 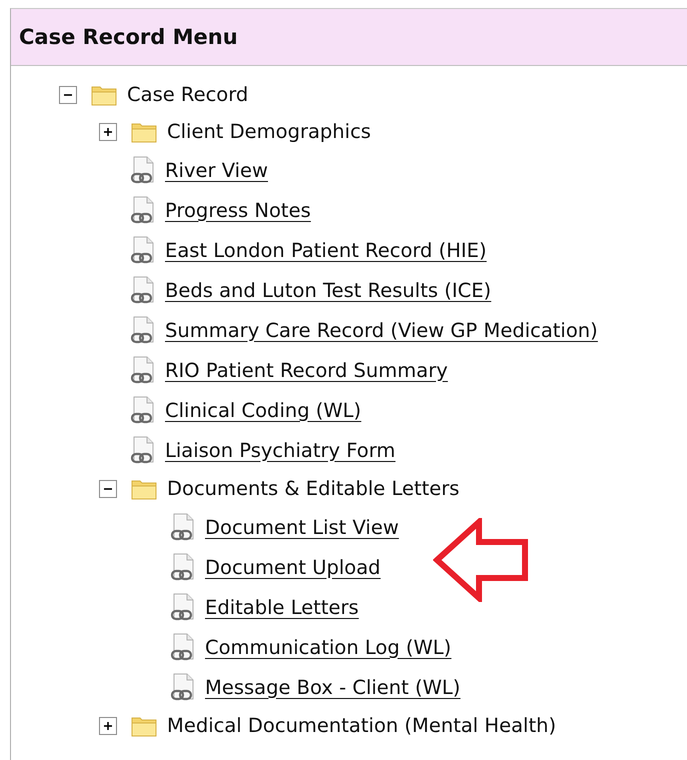 I want to click on menu-link: Beds and Luton Test Results (ICE), so click(x=328, y=290).